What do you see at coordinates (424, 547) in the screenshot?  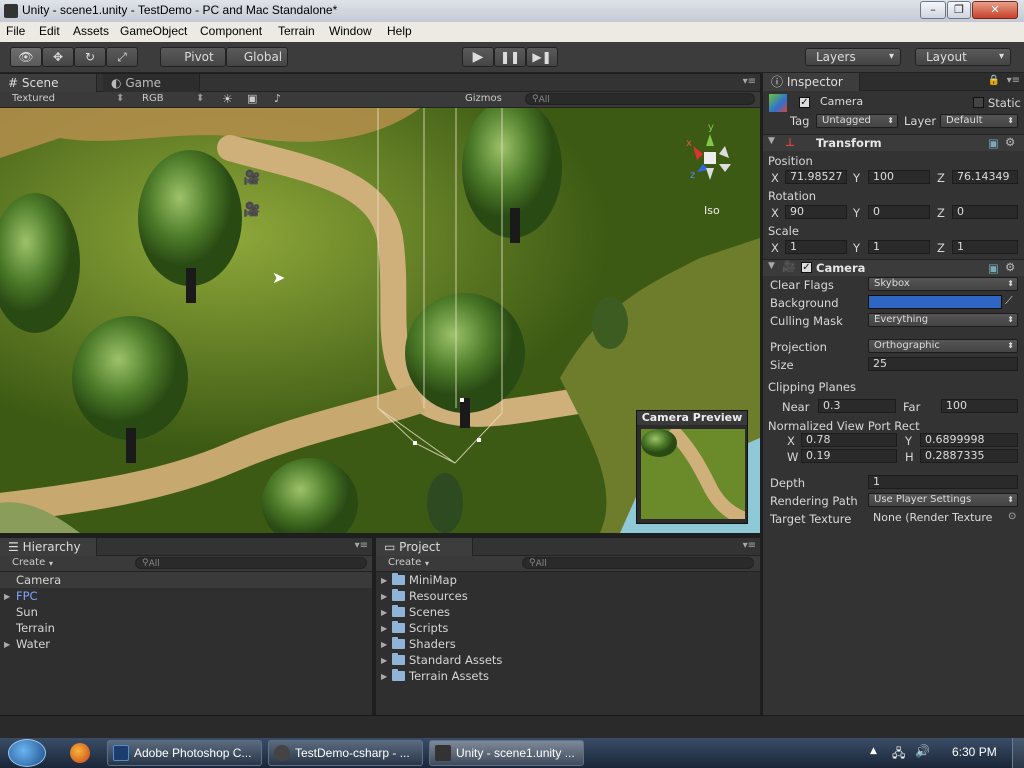 I see `tab-project: ▭ Project` at bounding box center [424, 547].